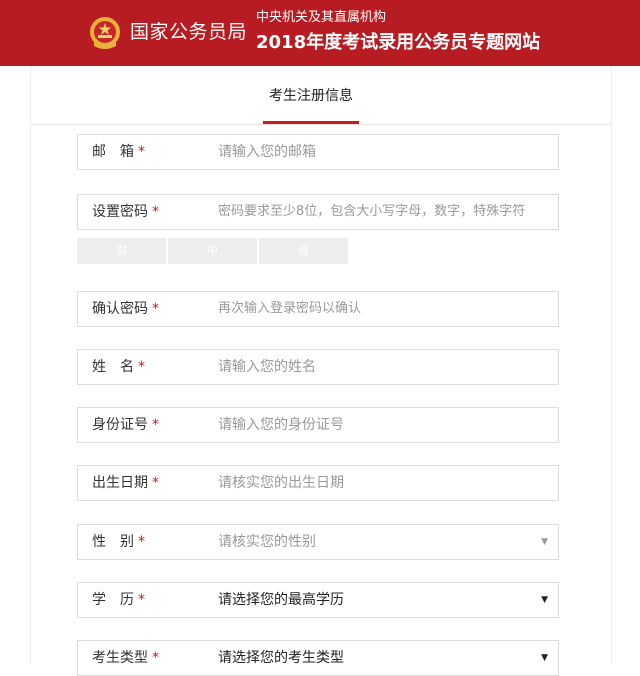 The image size is (640, 676). Describe the element at coordinates (118, 600) in the screenshot. I see `education-label: 学 历 *` at that location.